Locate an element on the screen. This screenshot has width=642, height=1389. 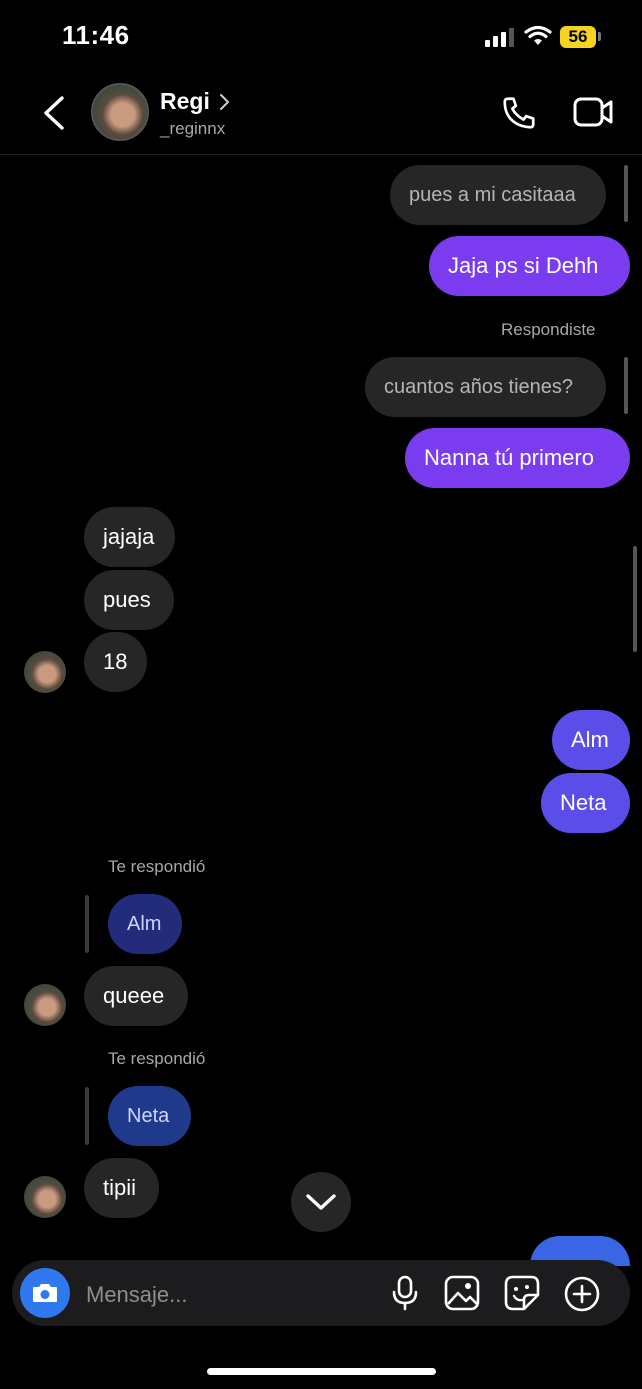
home-indicator is located at coordinates (321, 1371).